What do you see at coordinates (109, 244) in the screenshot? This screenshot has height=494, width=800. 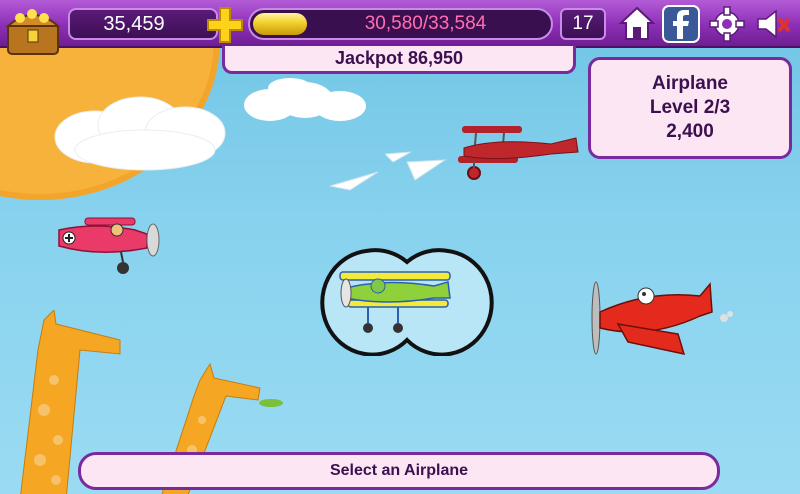 I see `pink-plane-left` at bounding box center [109, 244].